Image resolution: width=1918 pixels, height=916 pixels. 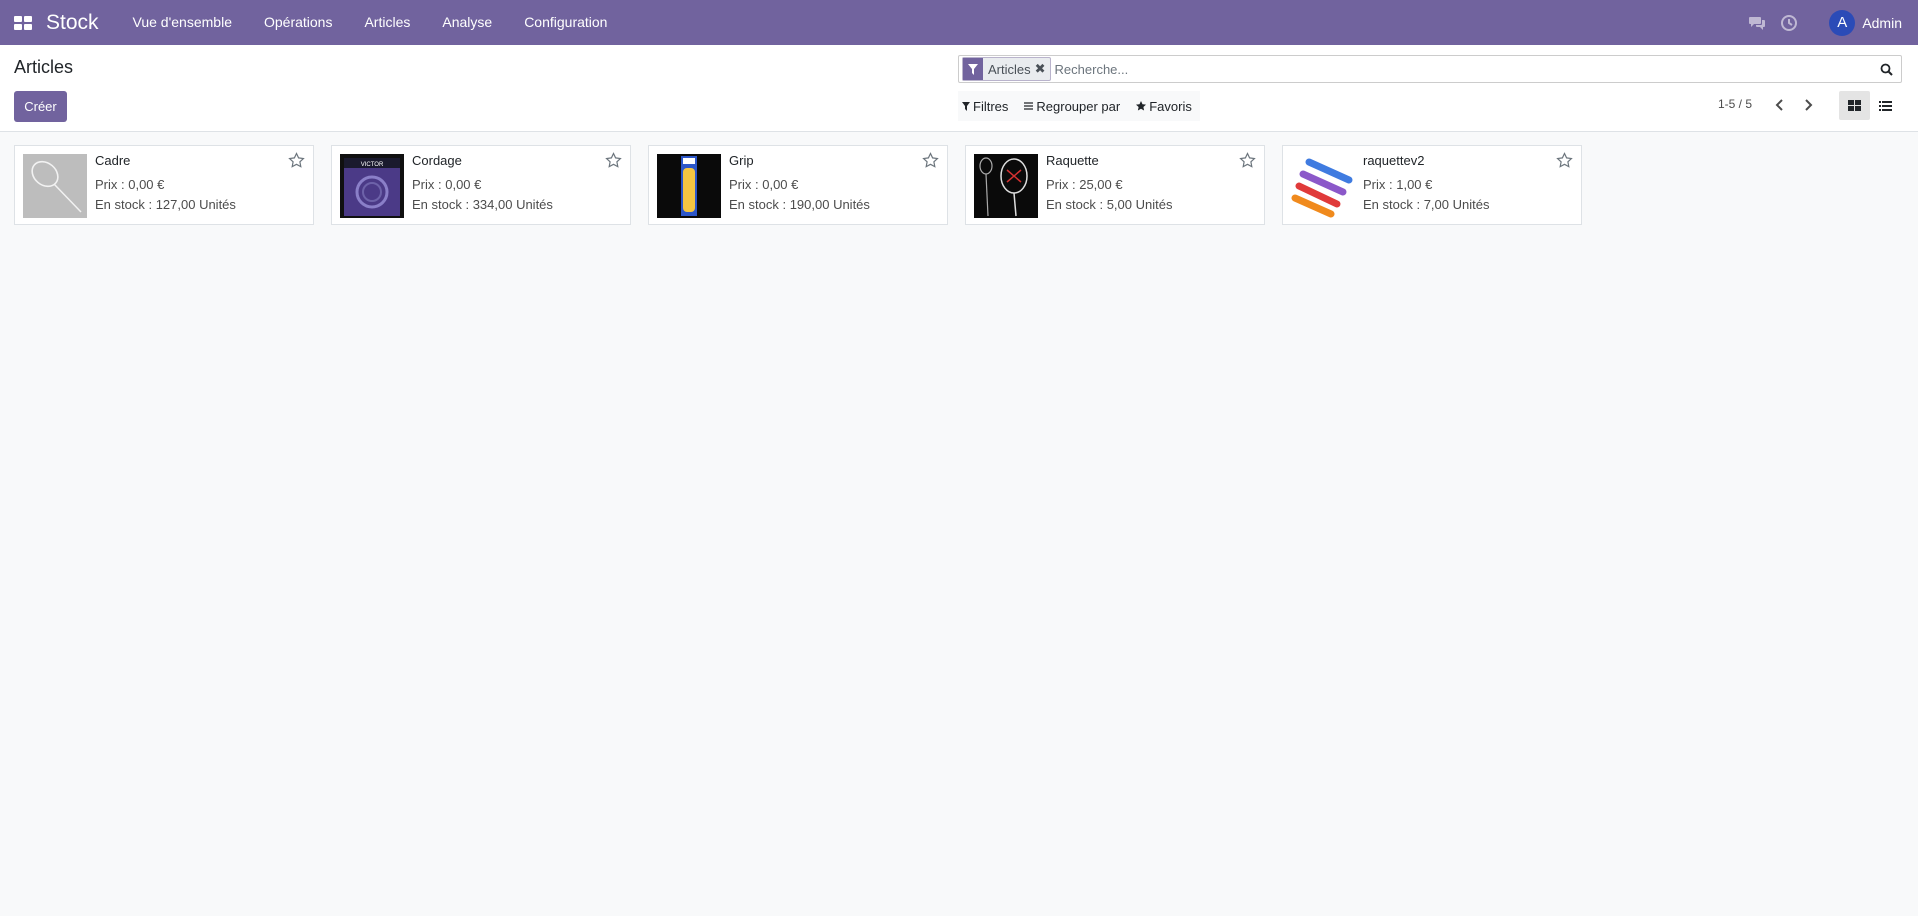 What do you see at coordinates (1808, 105) in the screenshot?
I see `chevron-right-icon` at bounding box center [1808, 105].